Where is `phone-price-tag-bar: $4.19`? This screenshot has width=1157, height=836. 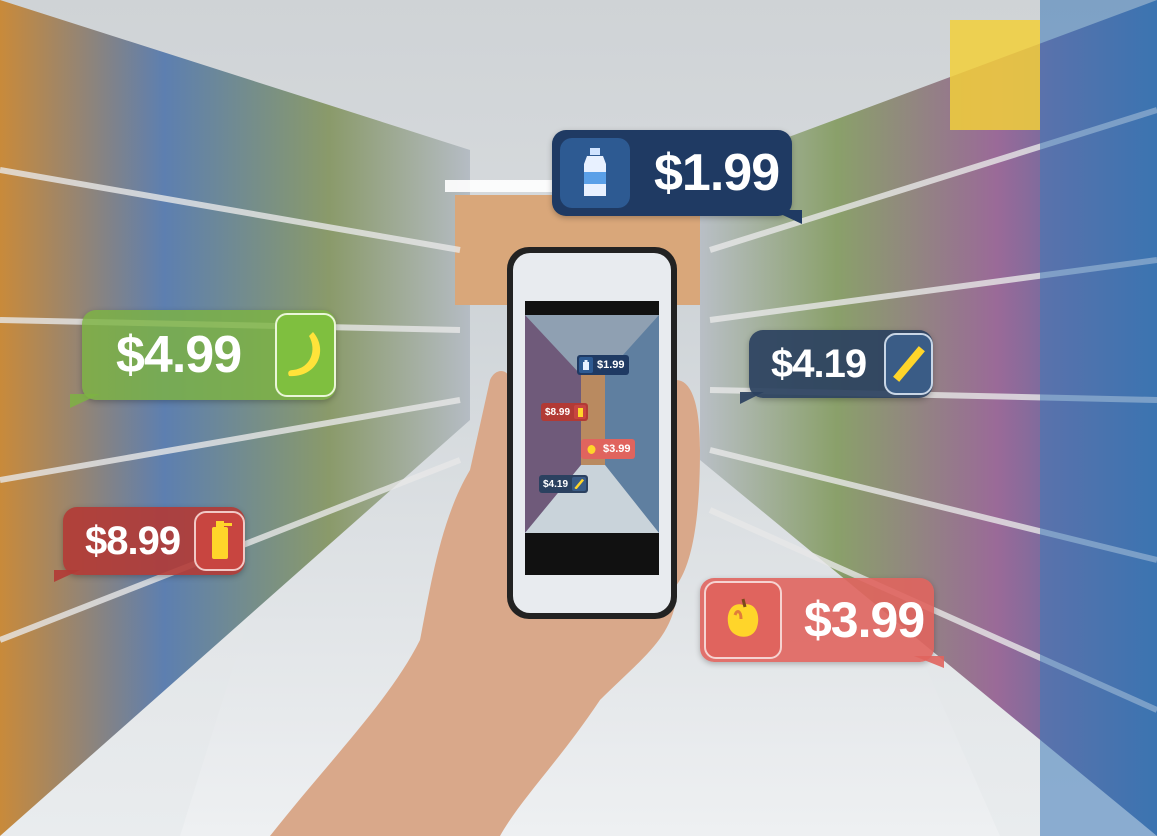 phone-price-tag-bar: $4.19 is located at coordinates (564, 484).